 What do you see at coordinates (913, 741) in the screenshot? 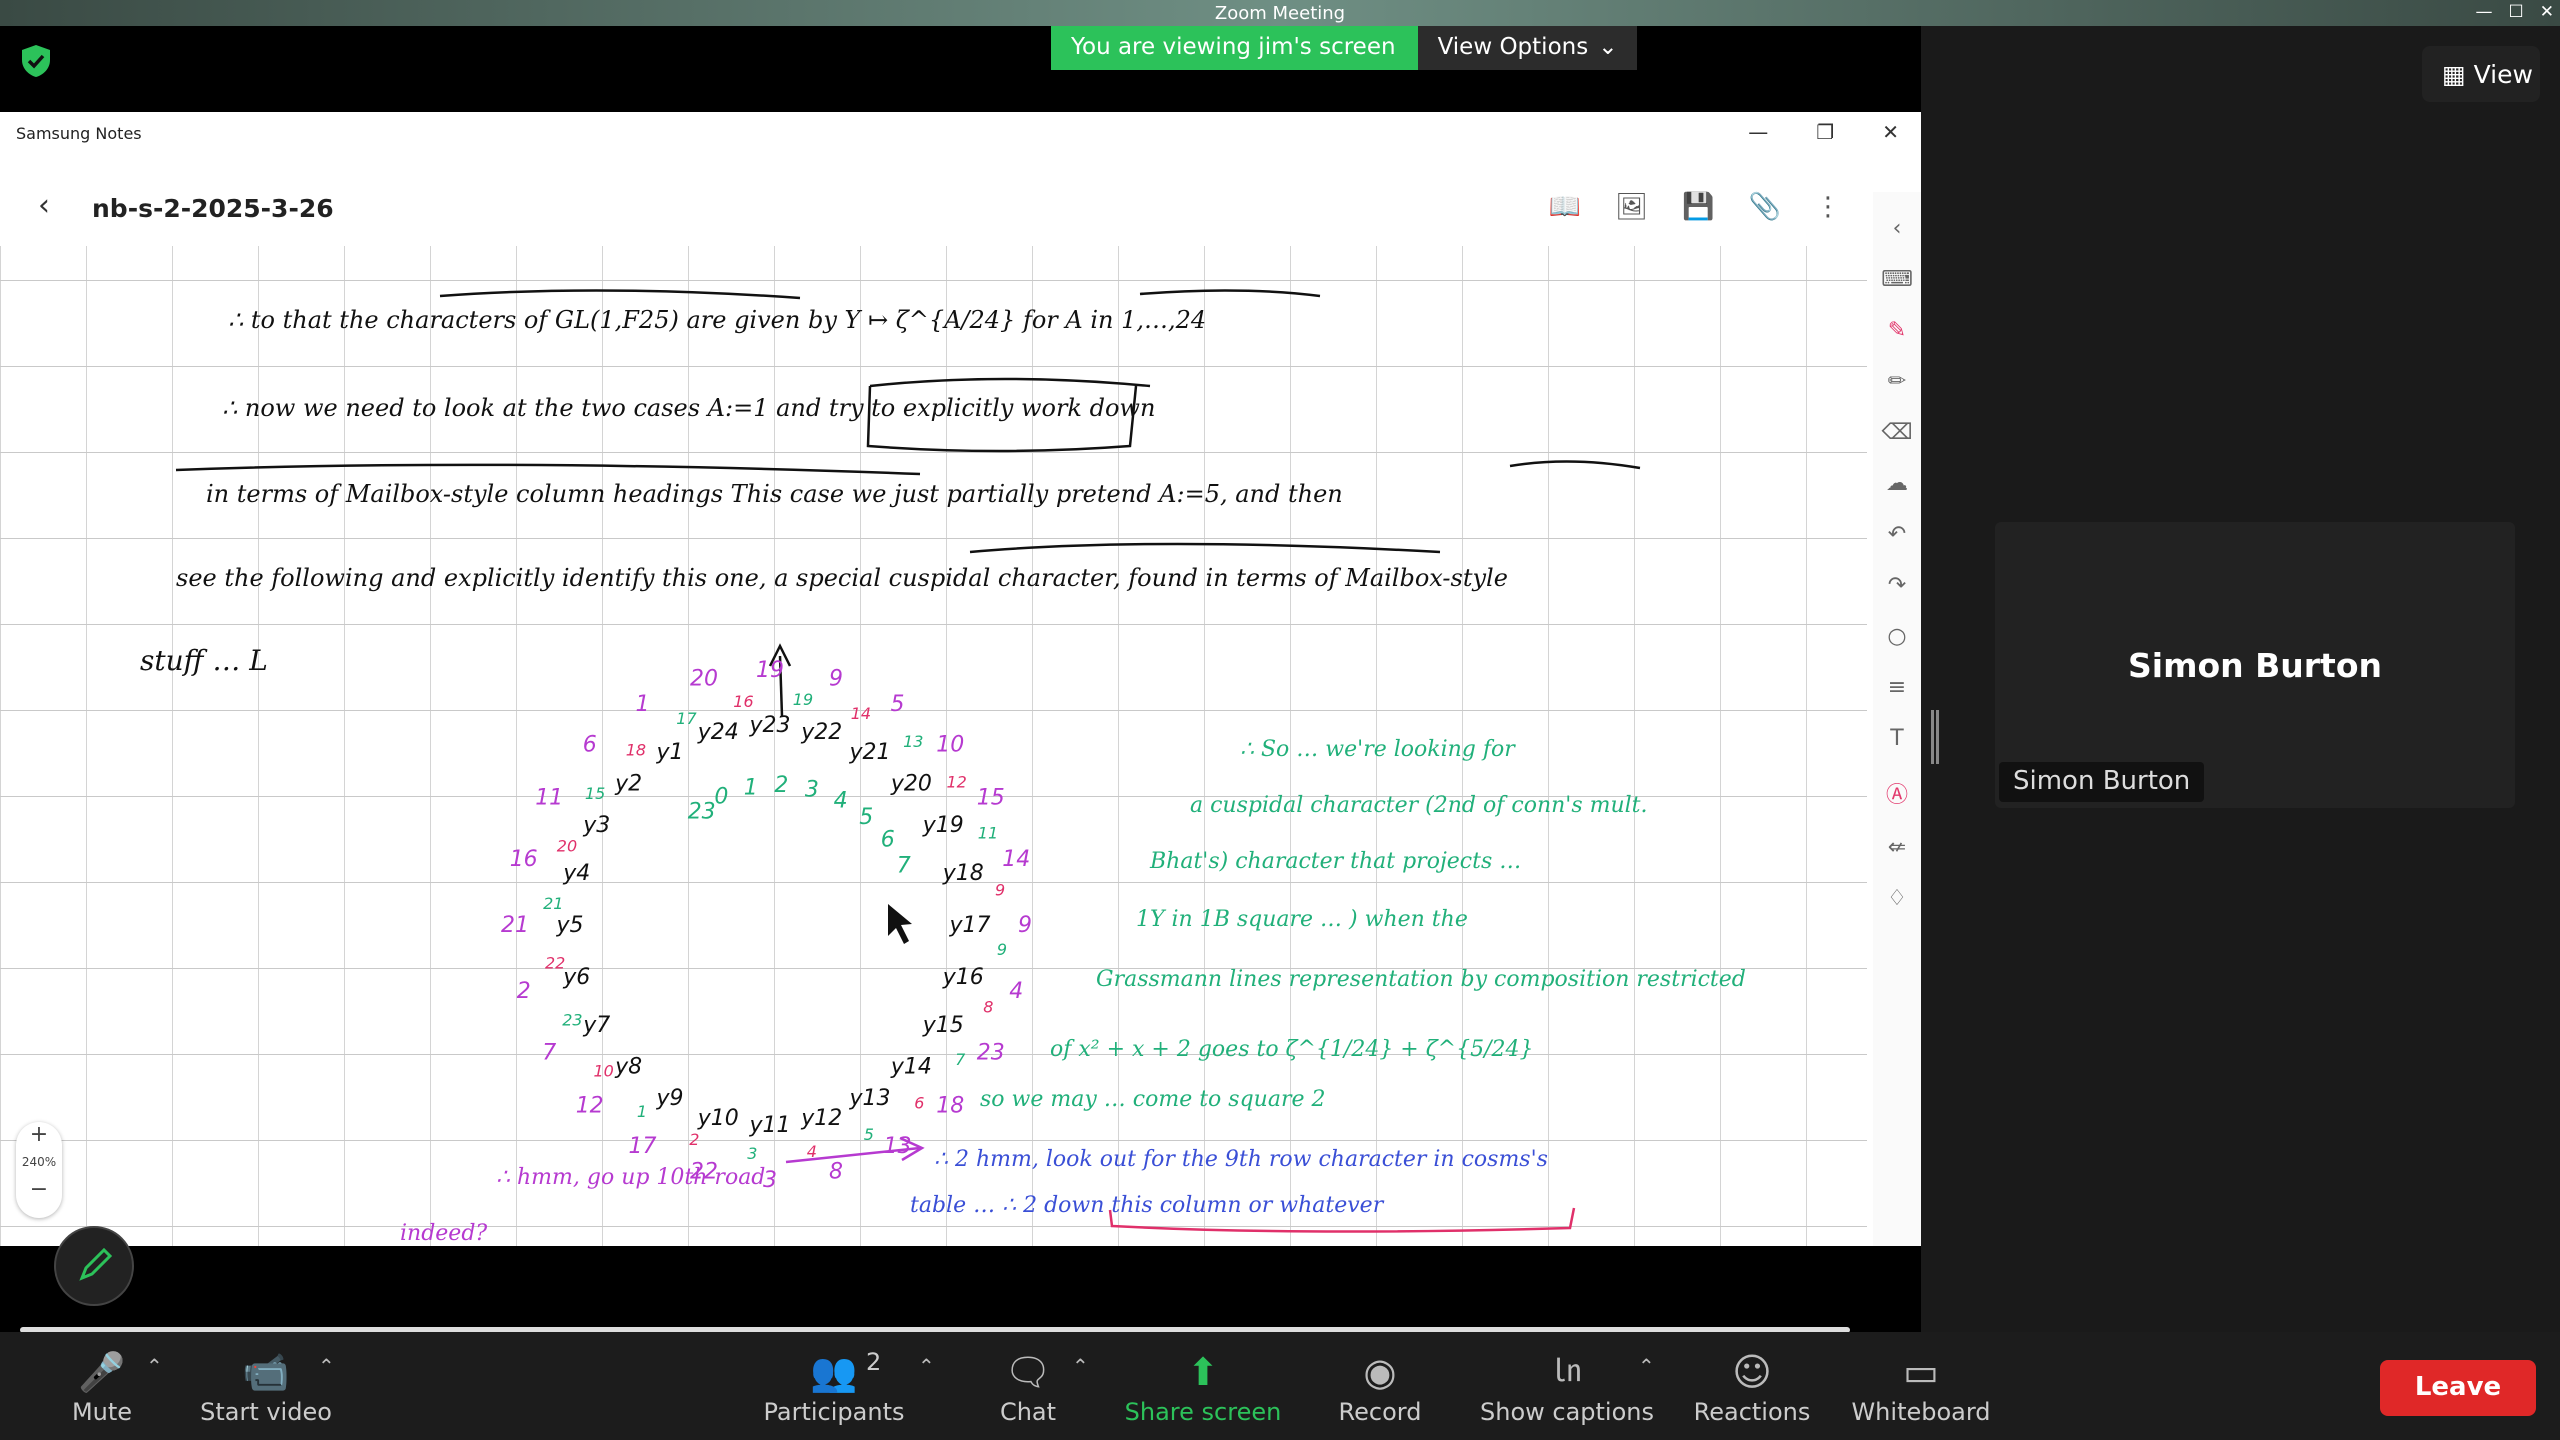
I see `circle-sub-label: 13` at bounding box center [913, 741].